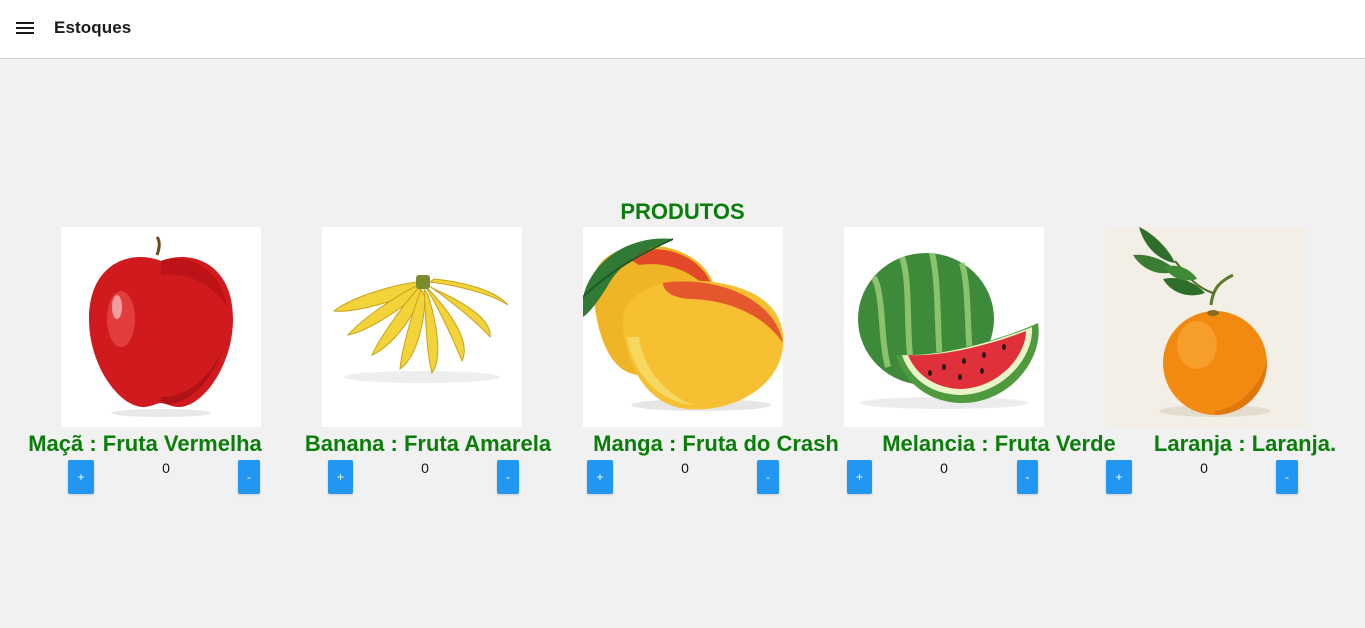 This screenshot has width=1365, height=628. What do you see at coordinates (161, 327) in the screenshot?
I see `apple-image` at bounding box center [161, 327].